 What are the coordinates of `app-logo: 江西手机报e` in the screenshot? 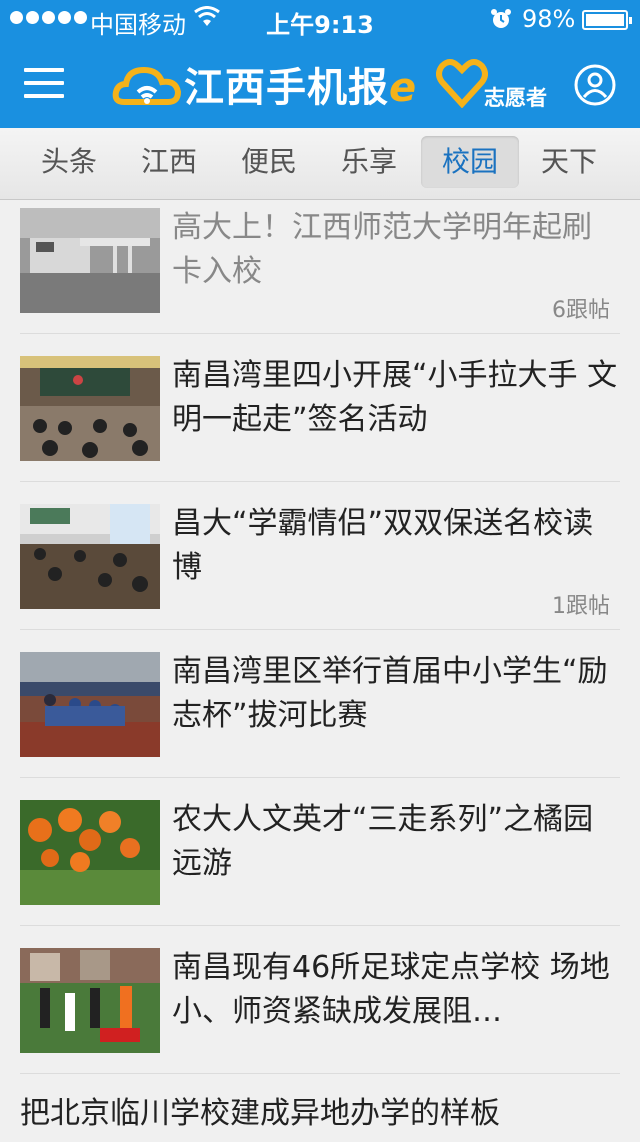 It's located at (264, 84).